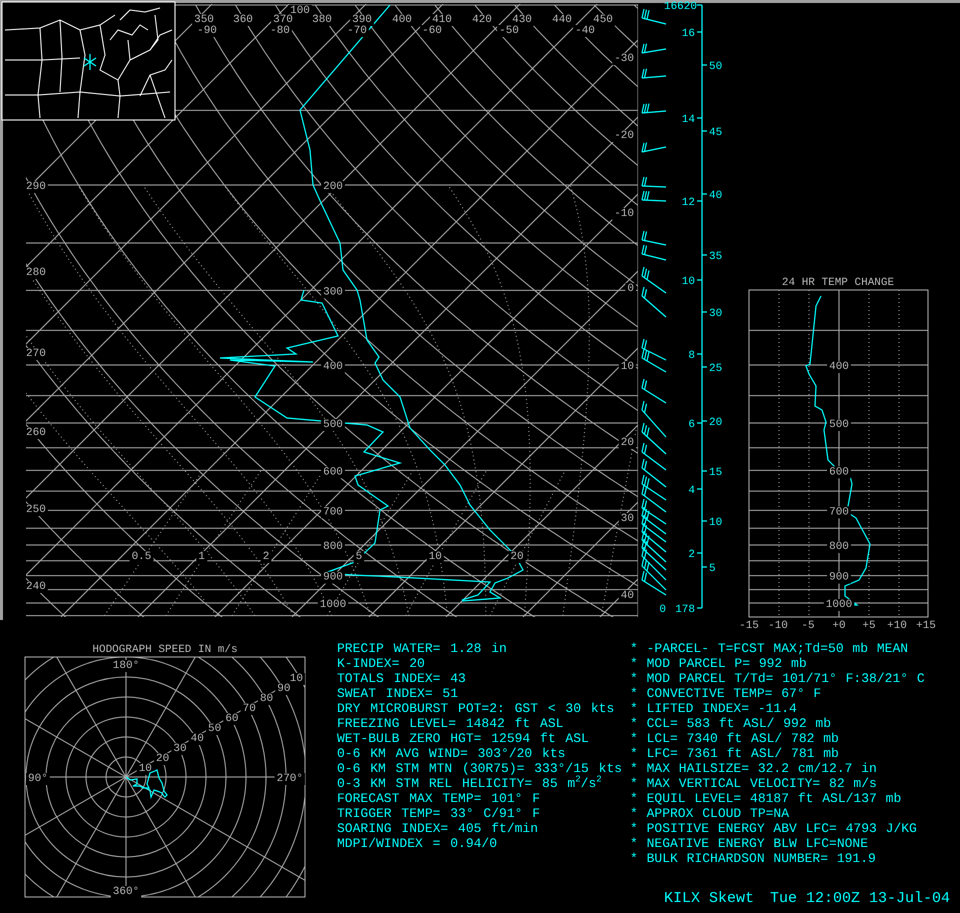 The image size is (960, 913). I want to click on height-km-label: 8, so click(691, 356).